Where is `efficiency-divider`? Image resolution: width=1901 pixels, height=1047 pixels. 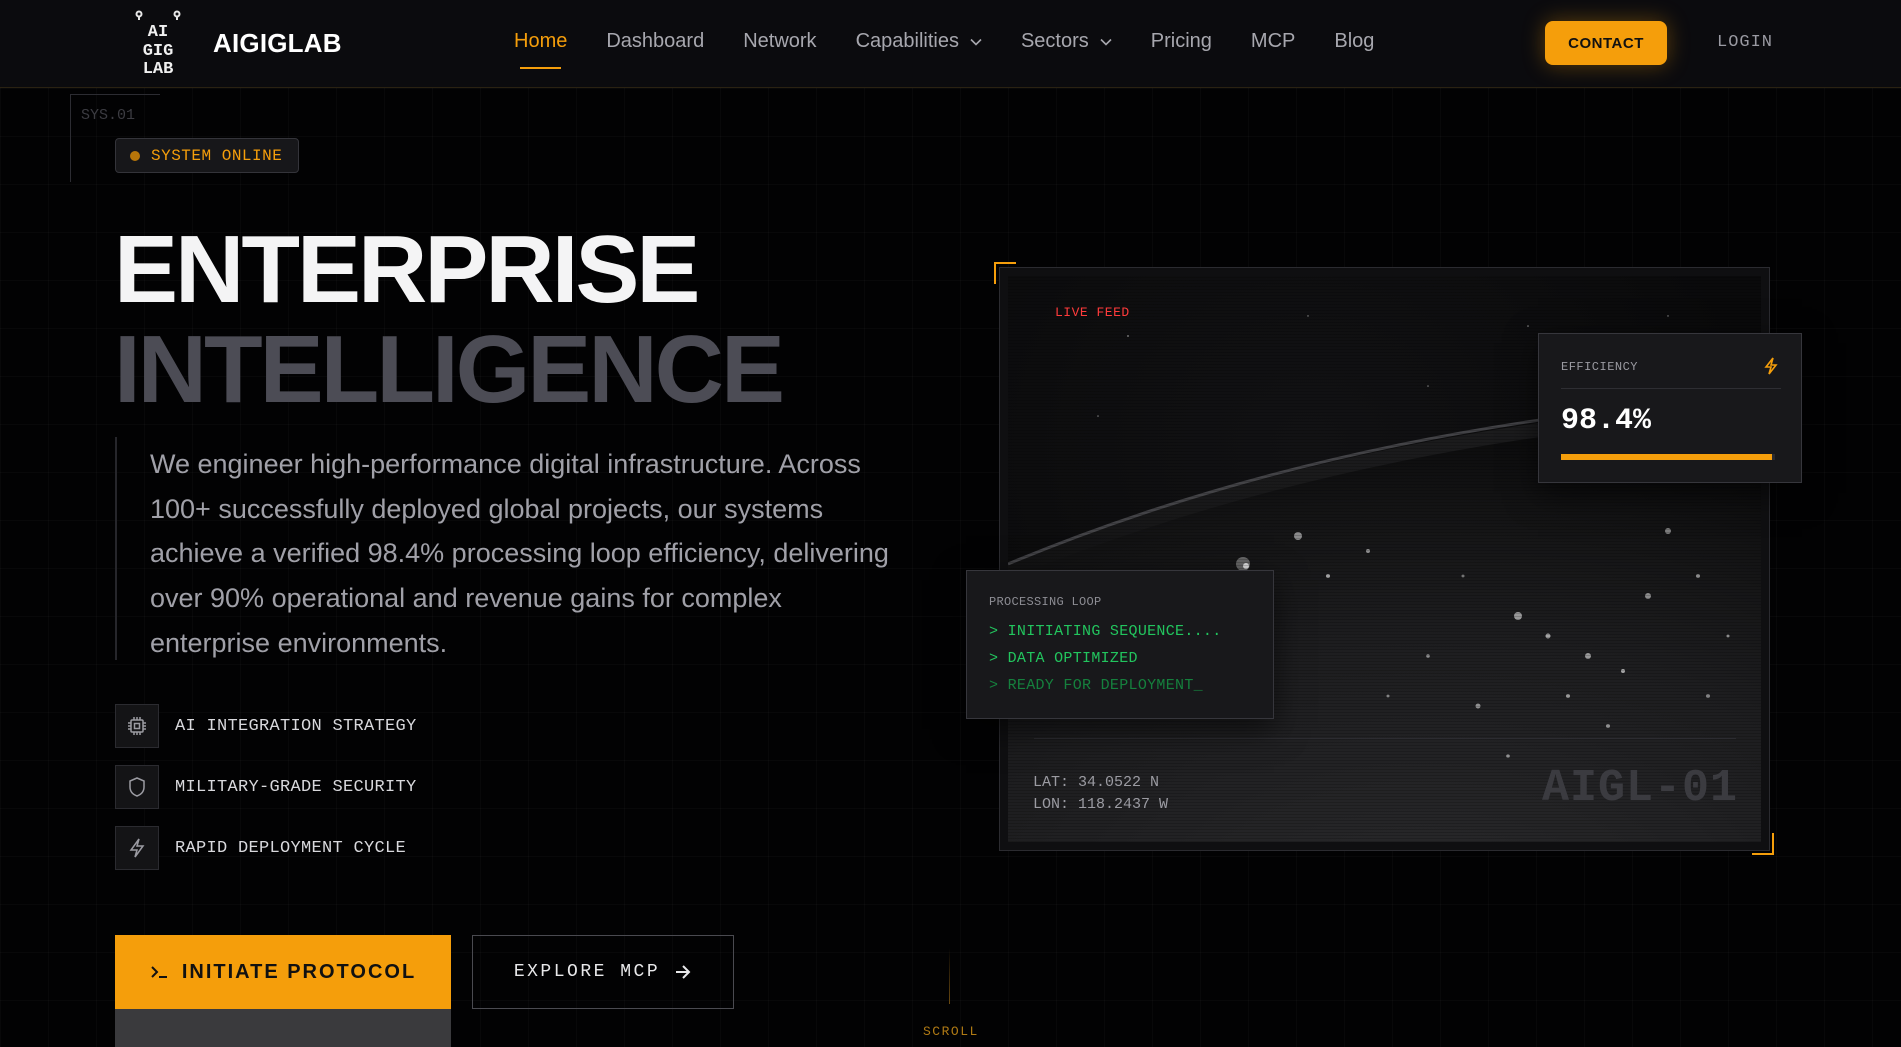 efficiency-divider is located at coordinates (1671, 388).